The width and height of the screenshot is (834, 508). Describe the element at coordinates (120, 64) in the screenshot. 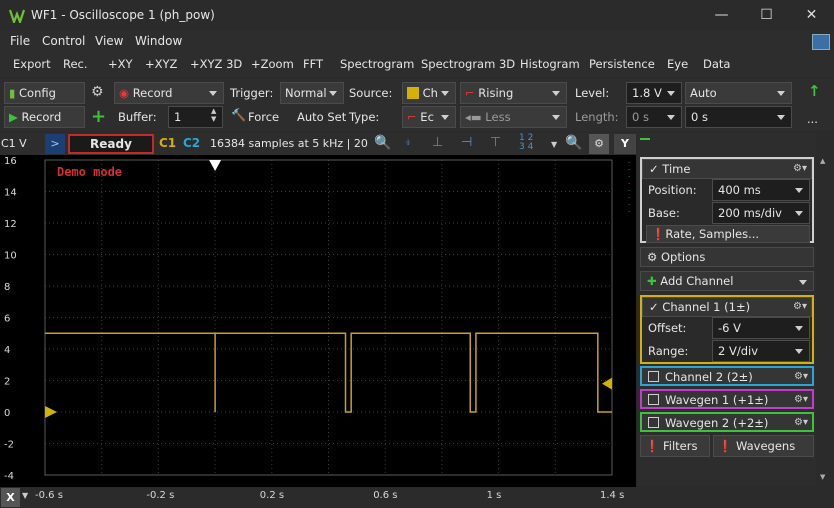

I see `add-xy-button: +XY` at that location.